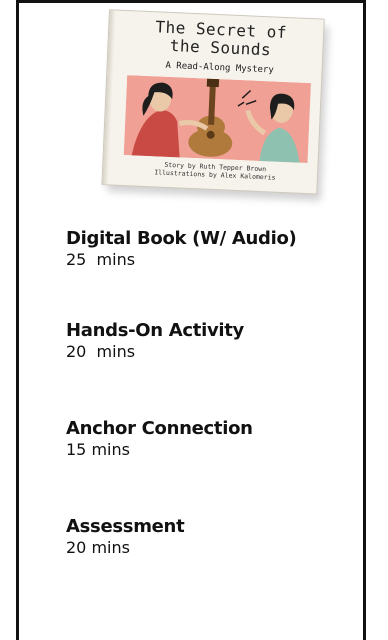  I want to click on activity-digital-book: Digital Book (W/ Audio) 25 mins, so click(211, 249).